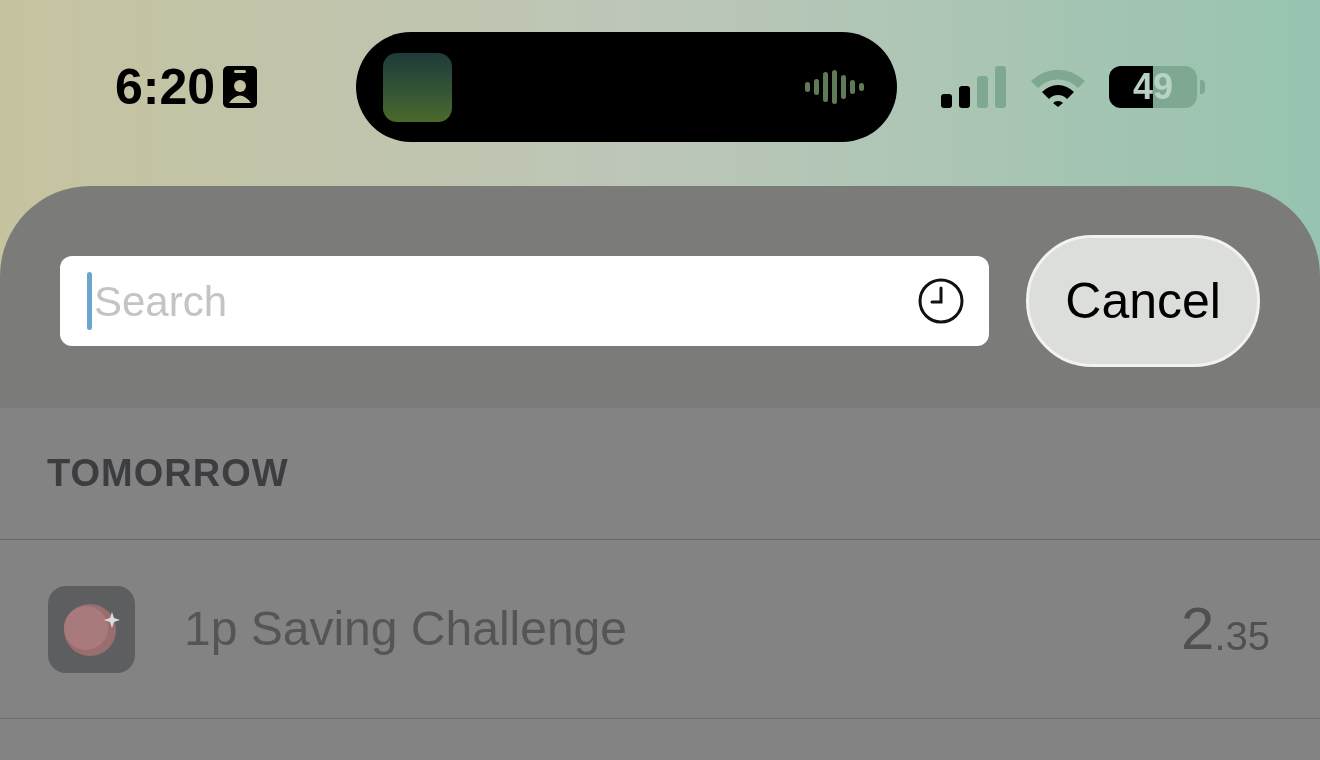 This screenshot has width=1320, height=760. I want to click on status-time: 6:20, so click(165, 87).